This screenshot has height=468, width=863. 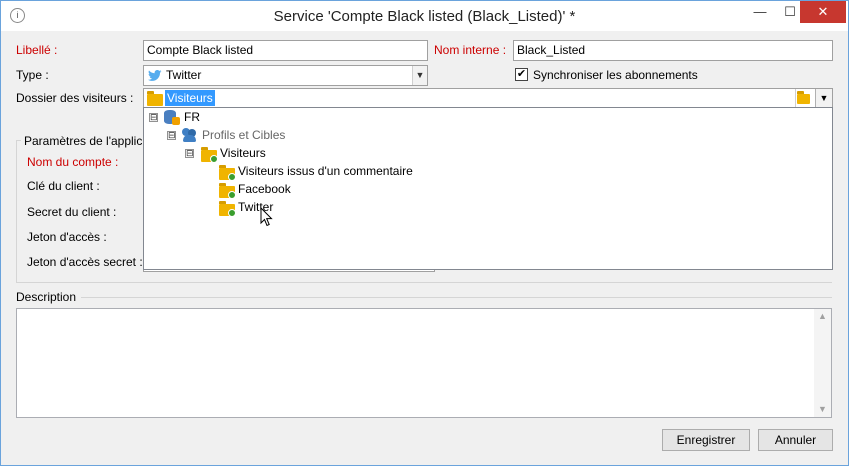 What do you see at coordinates (325, 171) in the screenshot?
I see `tree-item-commentaire: Visiteurs issus d'un commentaire` at bounding box center [325, 171].